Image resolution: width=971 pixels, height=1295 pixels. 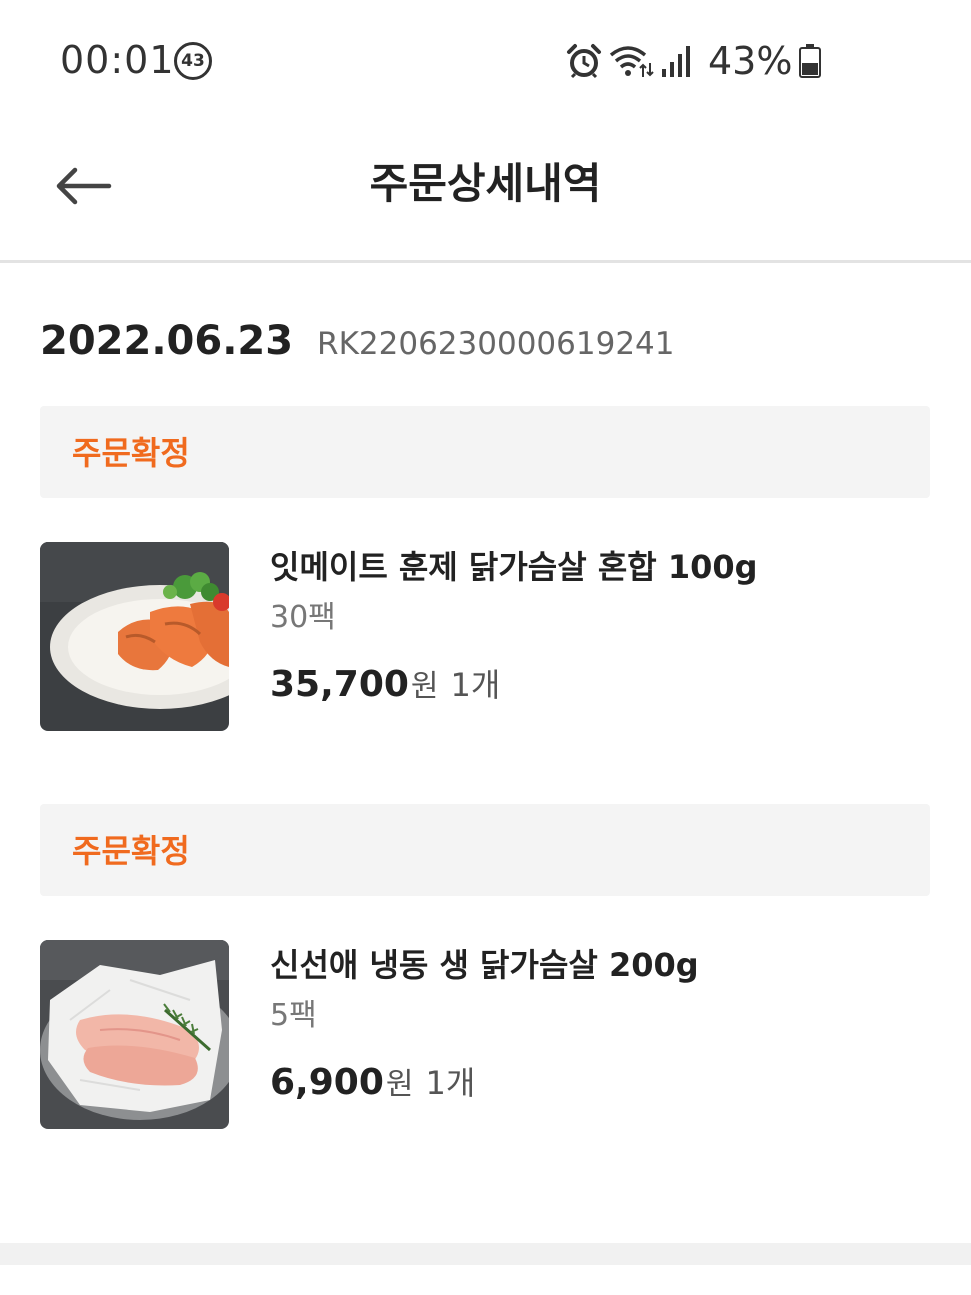 What do you see at coordinates (676, 61) in the screenshot?
I see `signal-icon` at bounding box center [676, 61].